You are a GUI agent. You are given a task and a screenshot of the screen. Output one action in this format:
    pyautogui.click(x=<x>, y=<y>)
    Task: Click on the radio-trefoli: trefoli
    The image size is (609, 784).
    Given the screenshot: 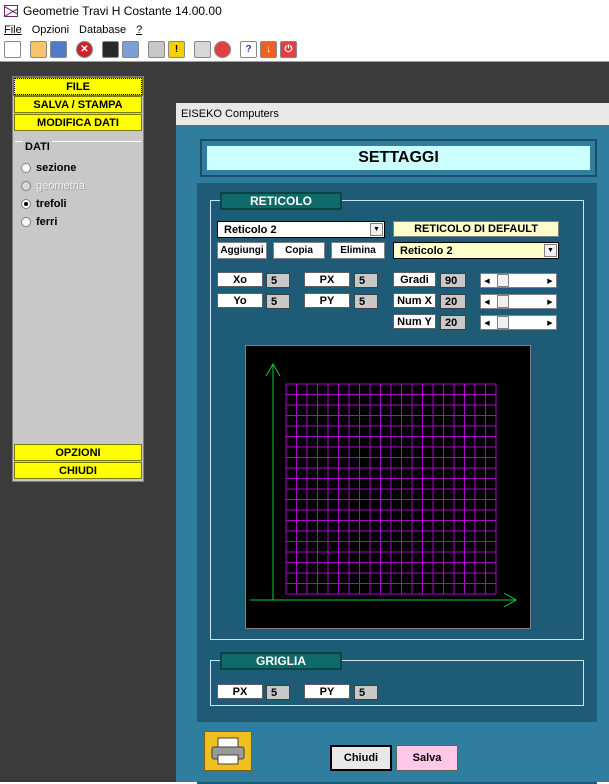 What is the action you would take?
    pyautogui.click(x=44, y=204)
    